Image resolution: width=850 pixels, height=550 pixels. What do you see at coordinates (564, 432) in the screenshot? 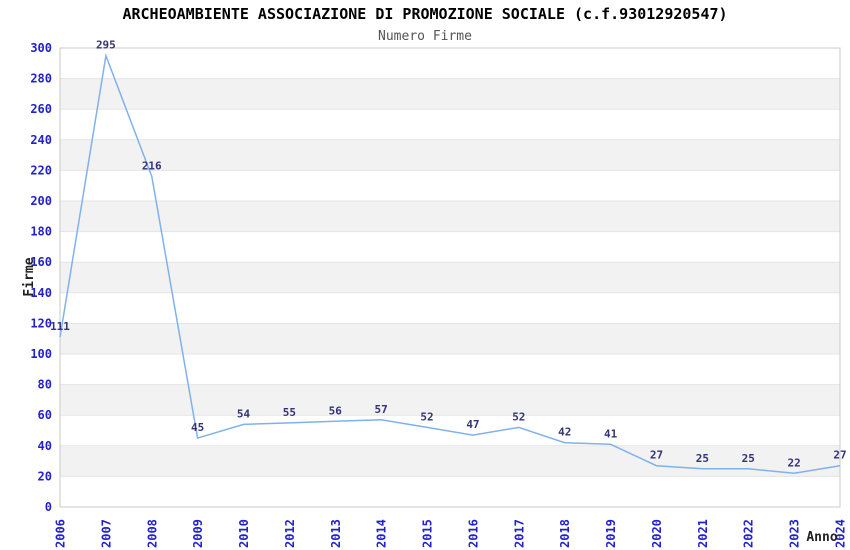
I see `data-point-label: 42` at bounding box center [564, 432].